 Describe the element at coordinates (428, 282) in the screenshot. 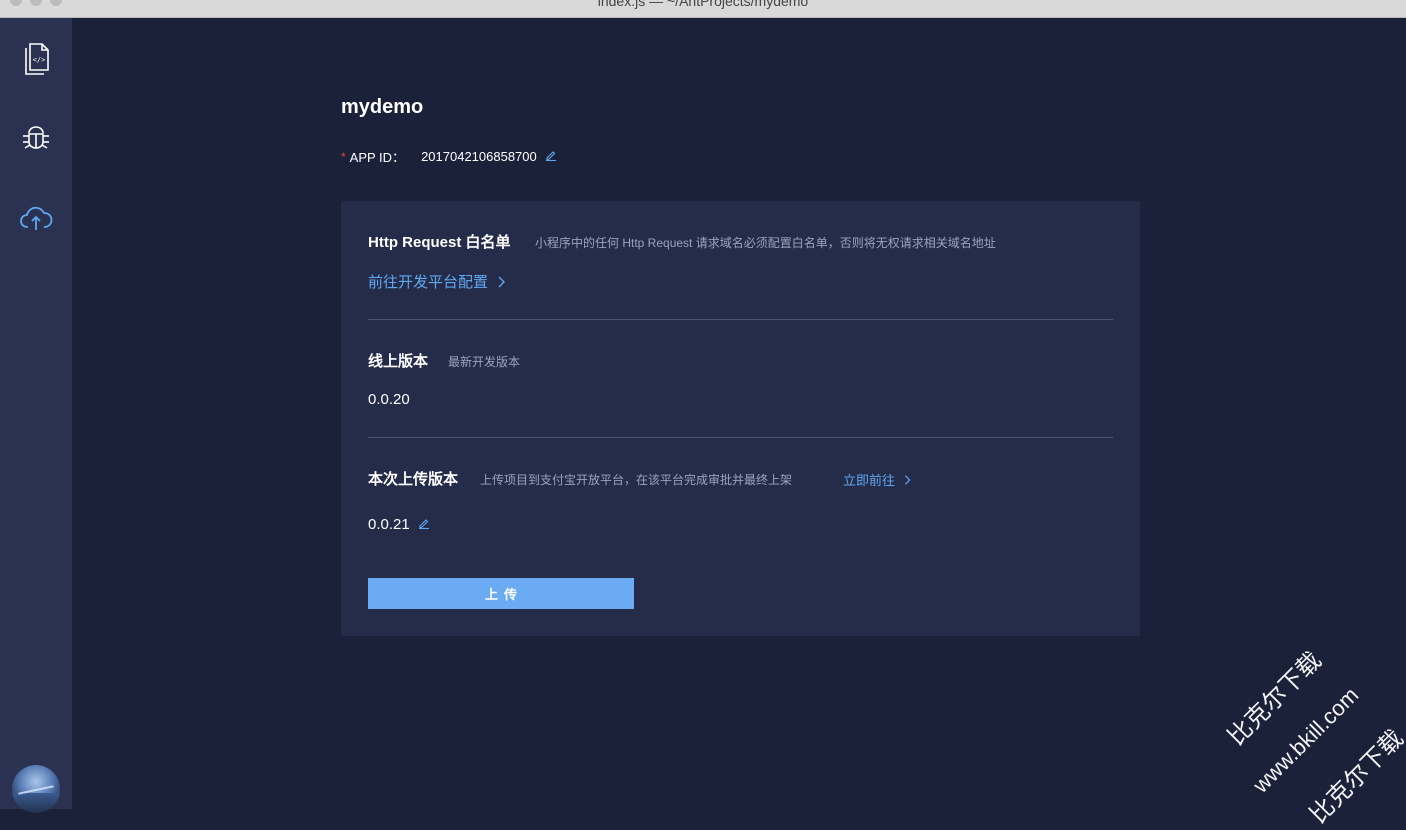

I see `open-dev-platform-label: 前往开发平台配置` at that location.